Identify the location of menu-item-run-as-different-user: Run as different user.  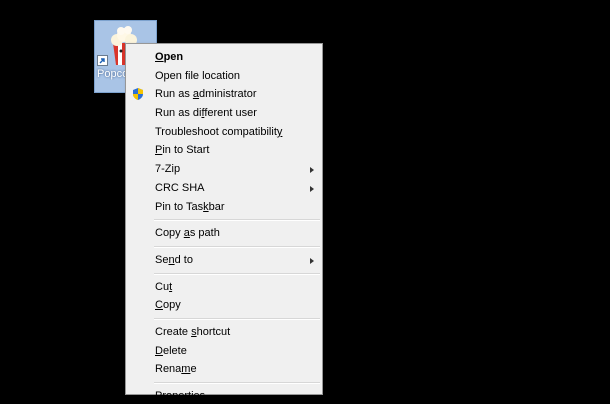
(224, 113).